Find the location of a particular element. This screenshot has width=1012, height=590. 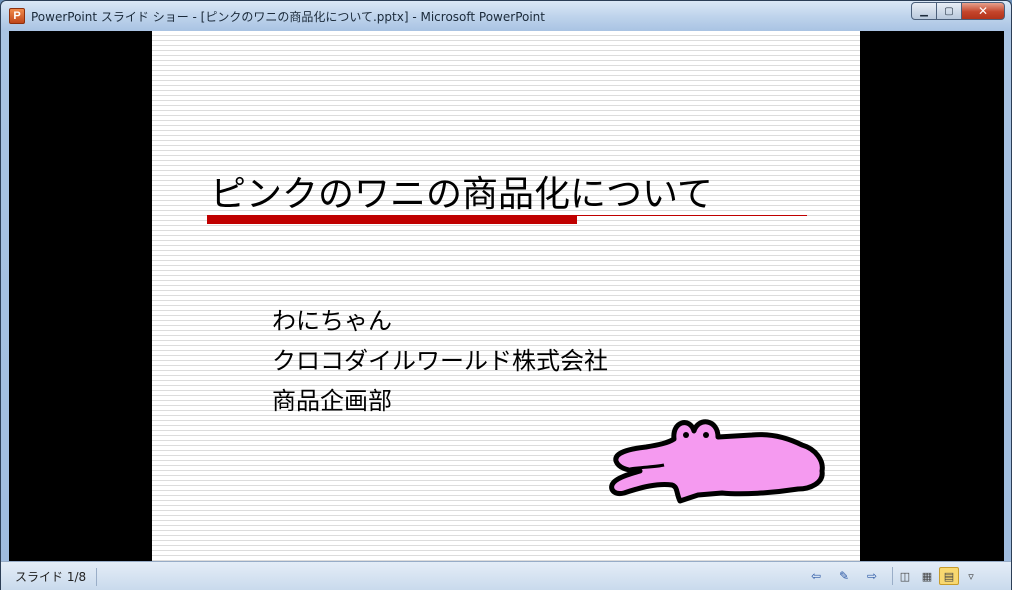

slide-counter: スライド 1/8 is located at coordinates (56, 577).